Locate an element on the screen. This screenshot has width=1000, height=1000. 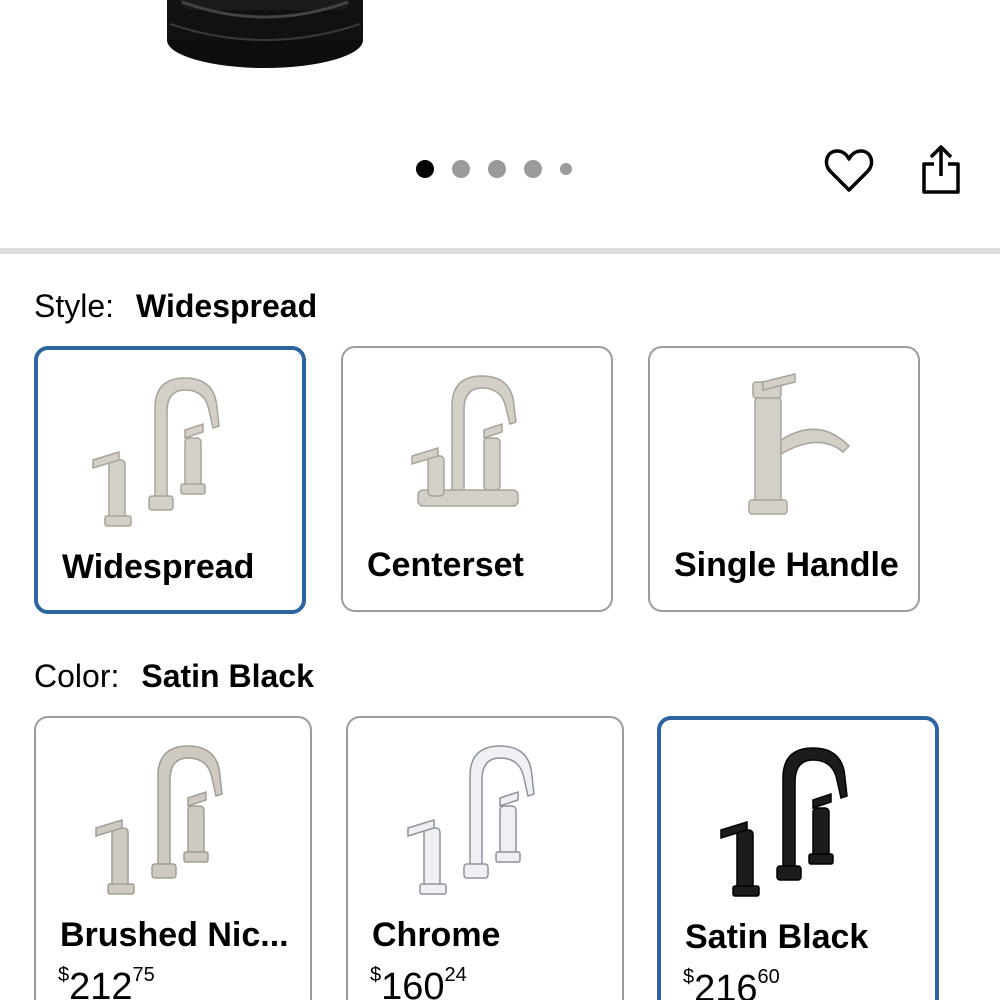
style-option-label: Single Handle is located at coordinates (786, 565).